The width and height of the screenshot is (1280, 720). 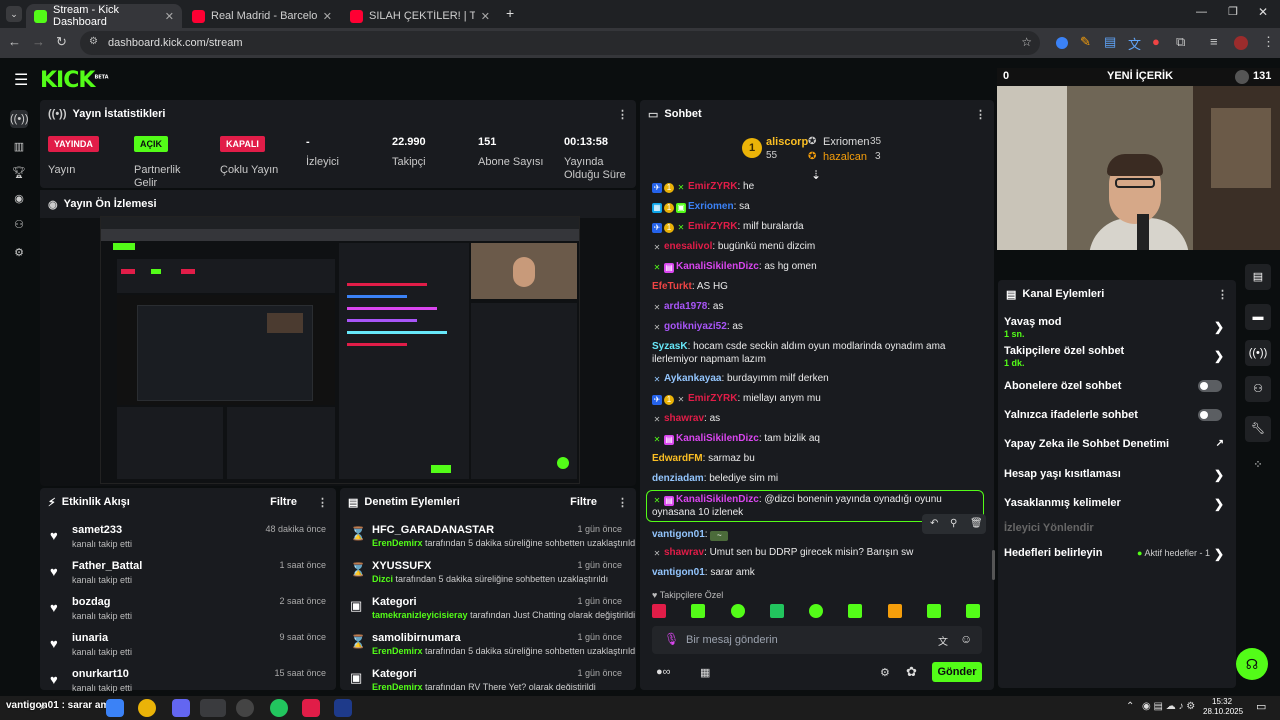 What do you see at coordinates (1180, 42) in the screenshot?
I see `extensions-puzzle-icon: ⧉` at bounding box center [1180, 42].